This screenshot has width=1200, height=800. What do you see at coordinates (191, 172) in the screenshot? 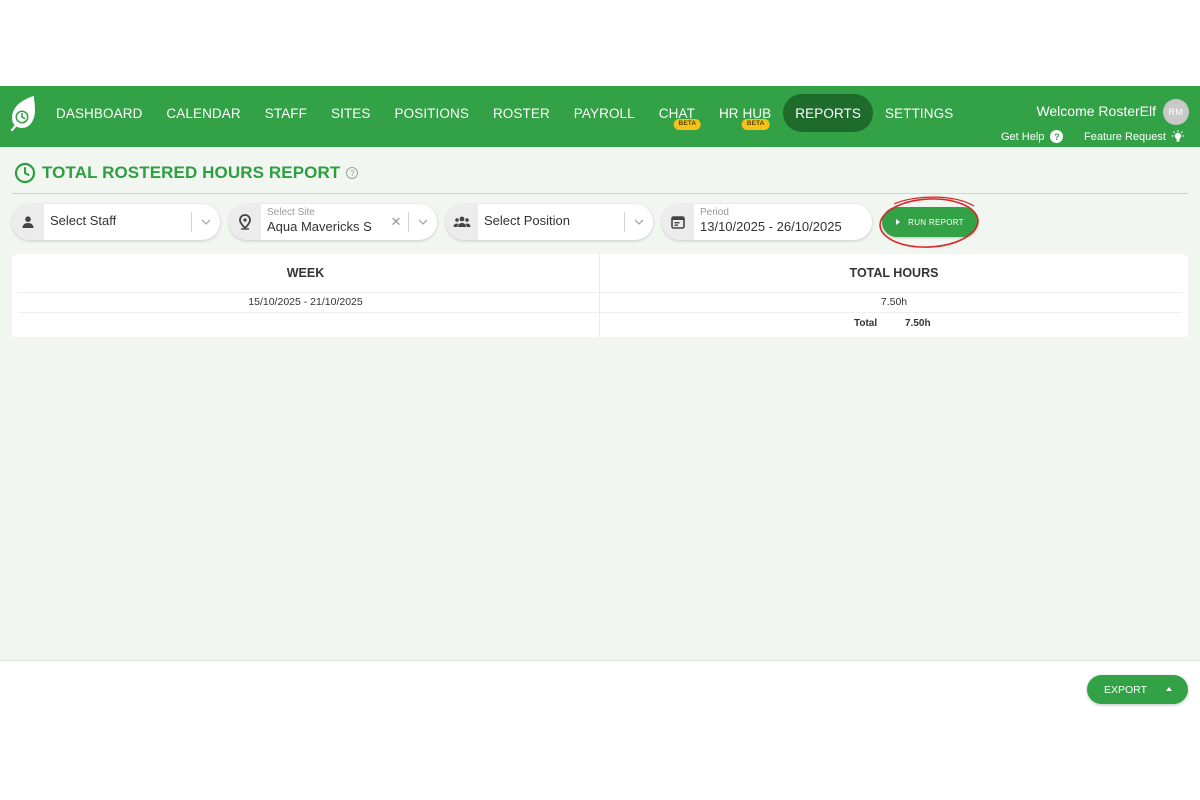
I see `page-title: TOTAL ROSTERED HOURS REPORT` at bounding box center [191, 172].